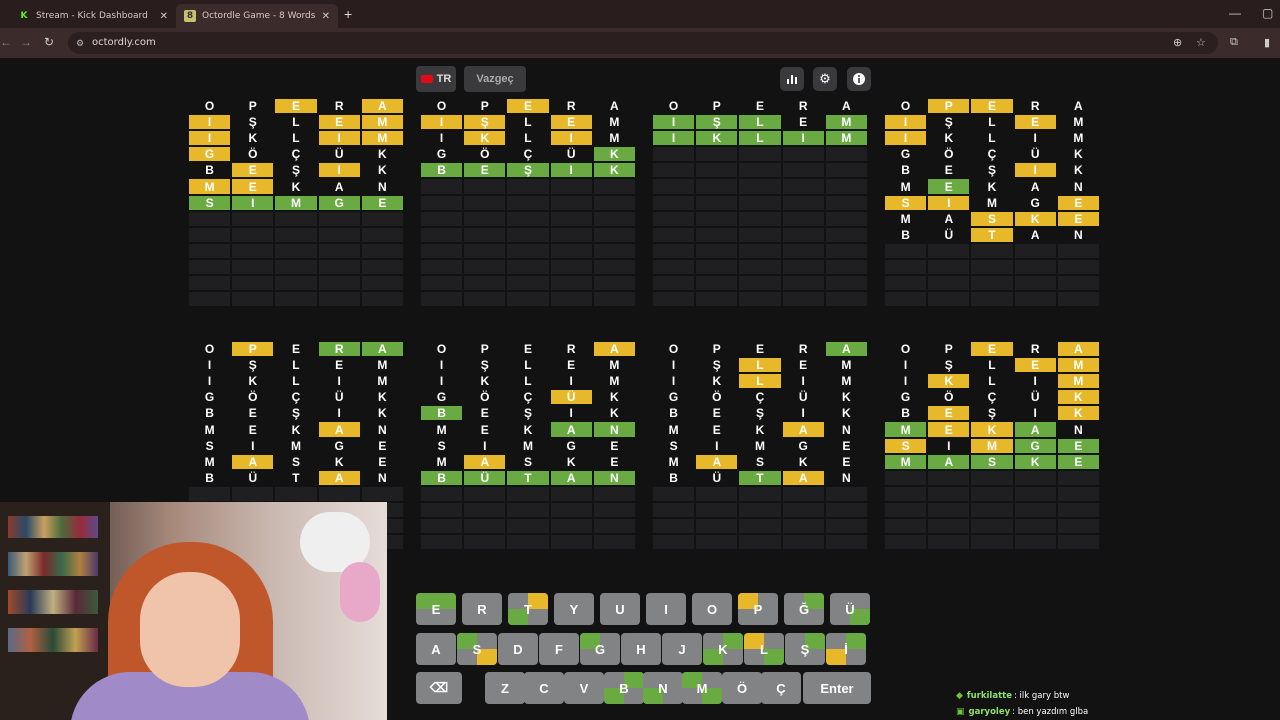  I want to click on key-v: V, so click(584, 688).